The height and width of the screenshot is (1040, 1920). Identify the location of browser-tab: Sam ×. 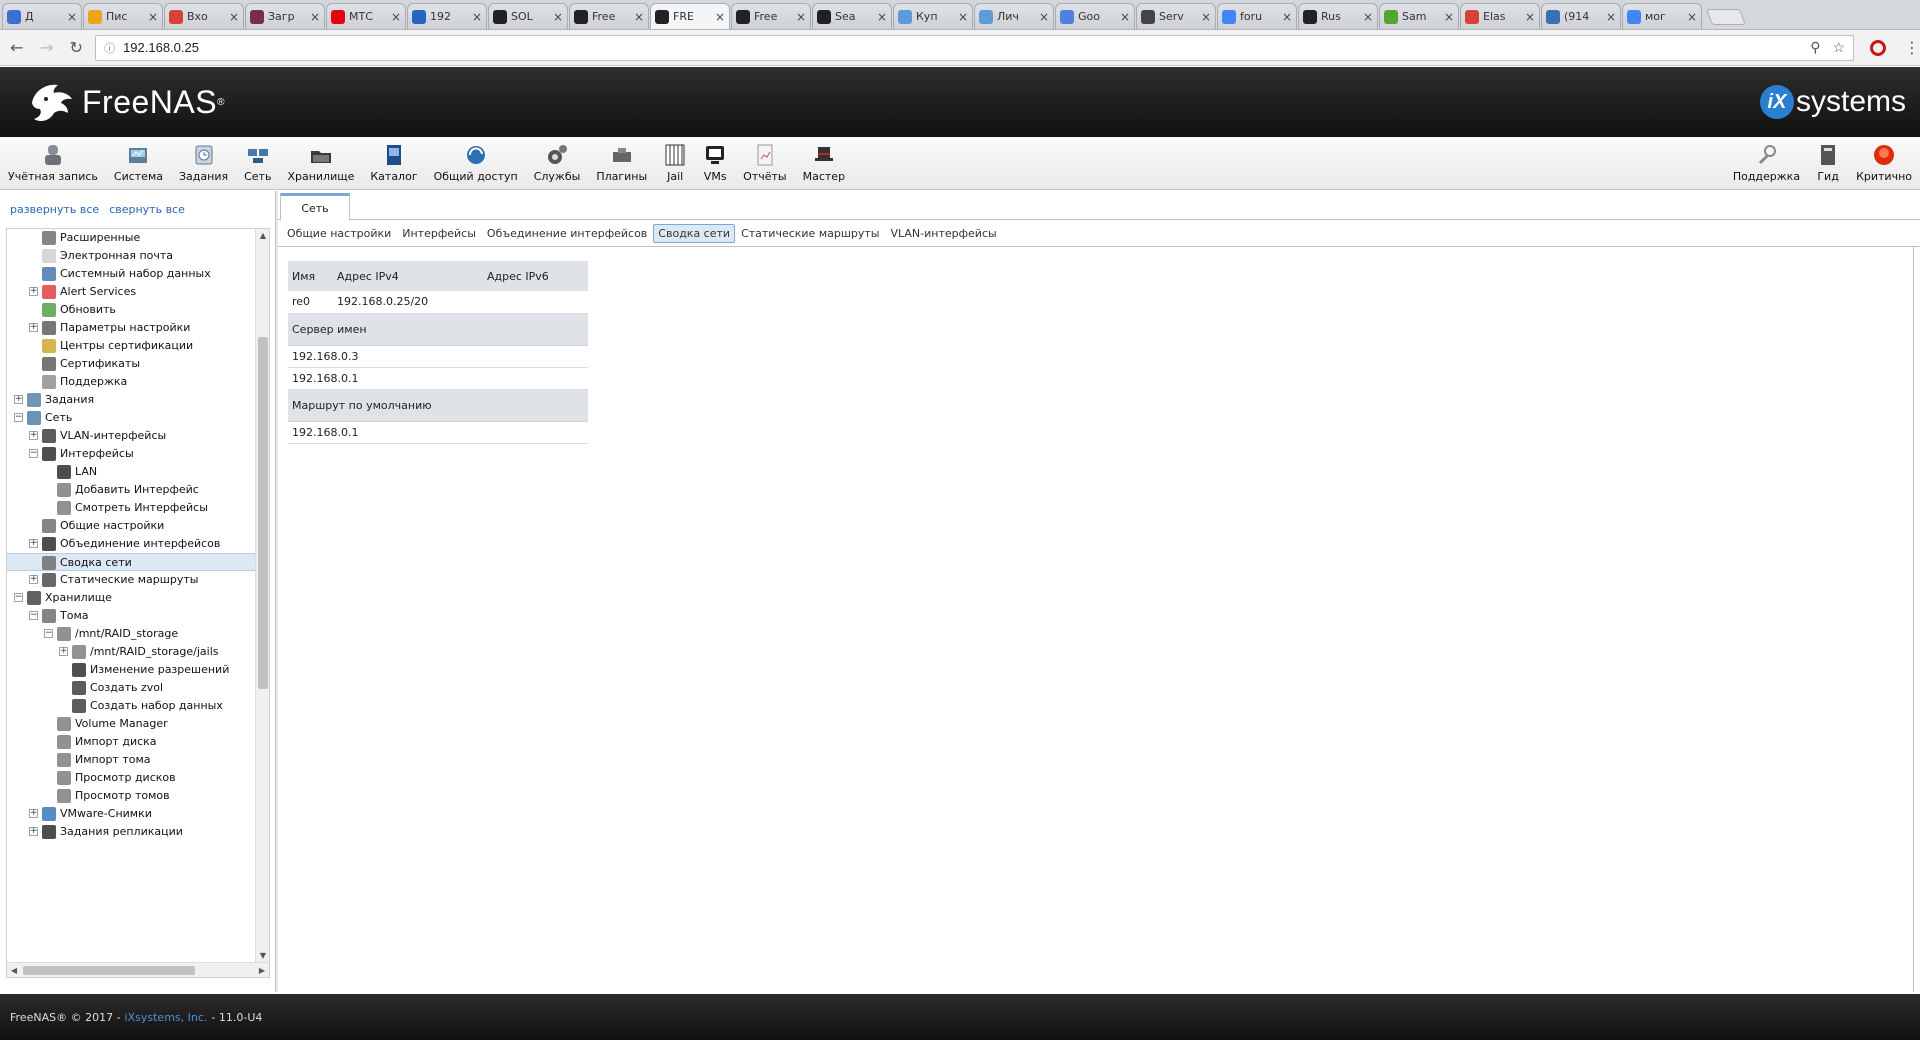
(1419, 16).